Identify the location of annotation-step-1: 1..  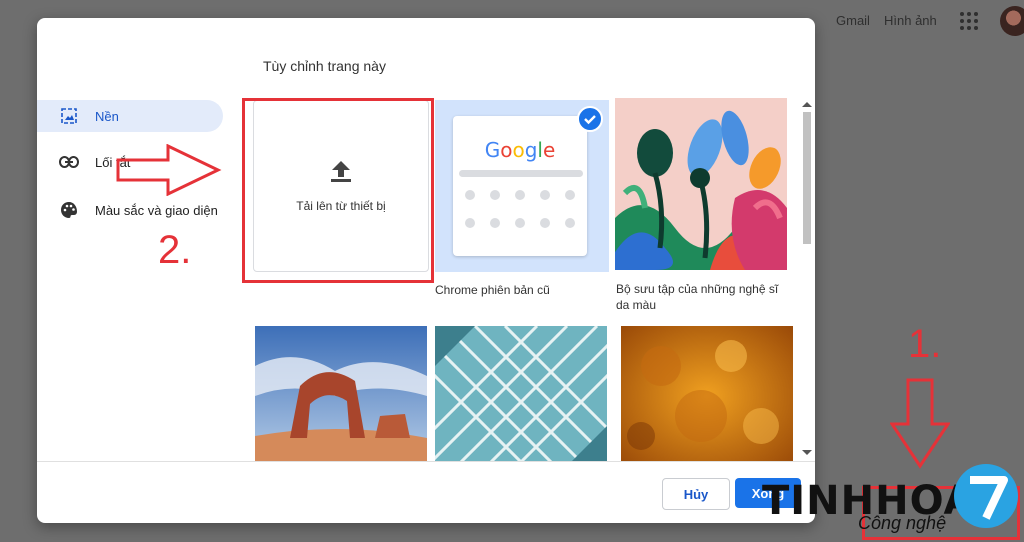
(925, 344).